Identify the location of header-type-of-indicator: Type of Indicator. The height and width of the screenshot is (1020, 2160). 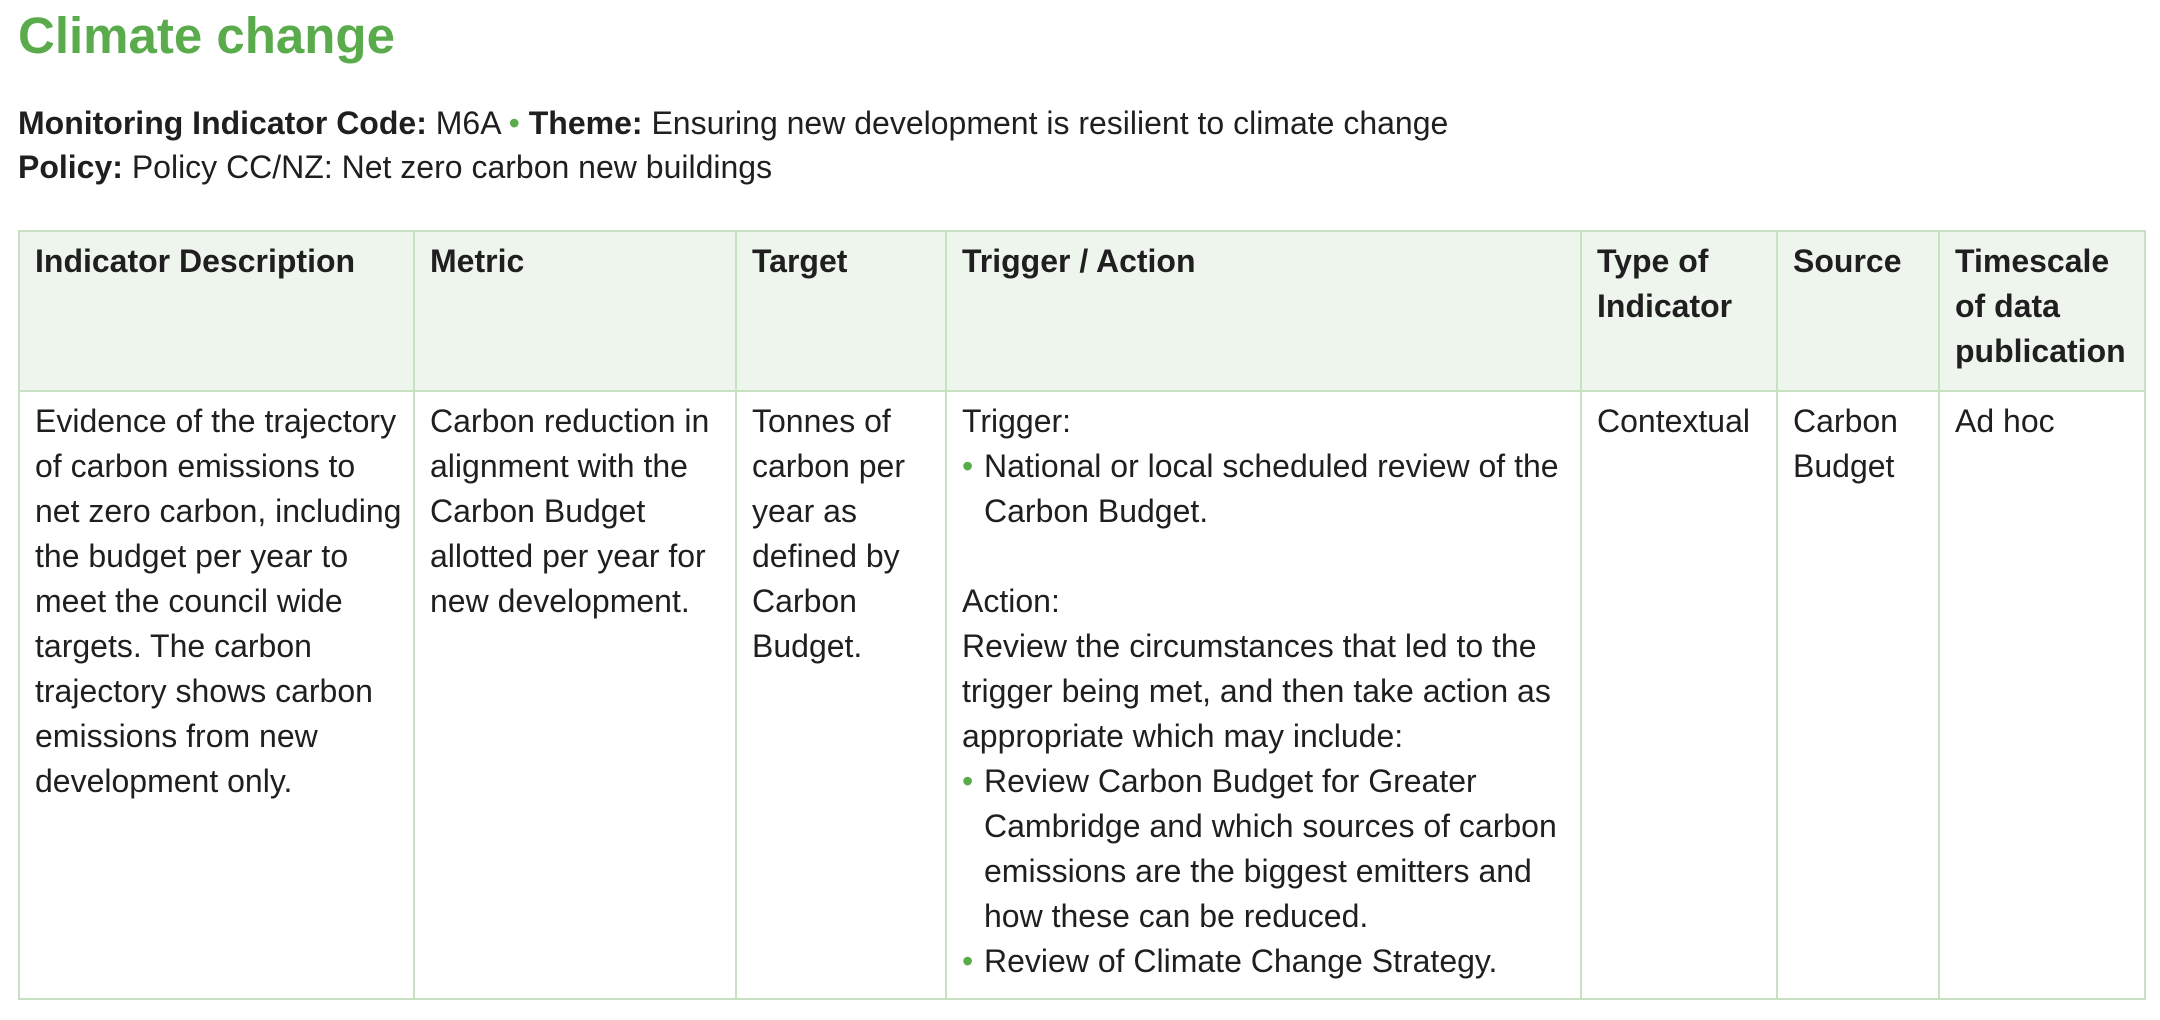
(1679, 311).